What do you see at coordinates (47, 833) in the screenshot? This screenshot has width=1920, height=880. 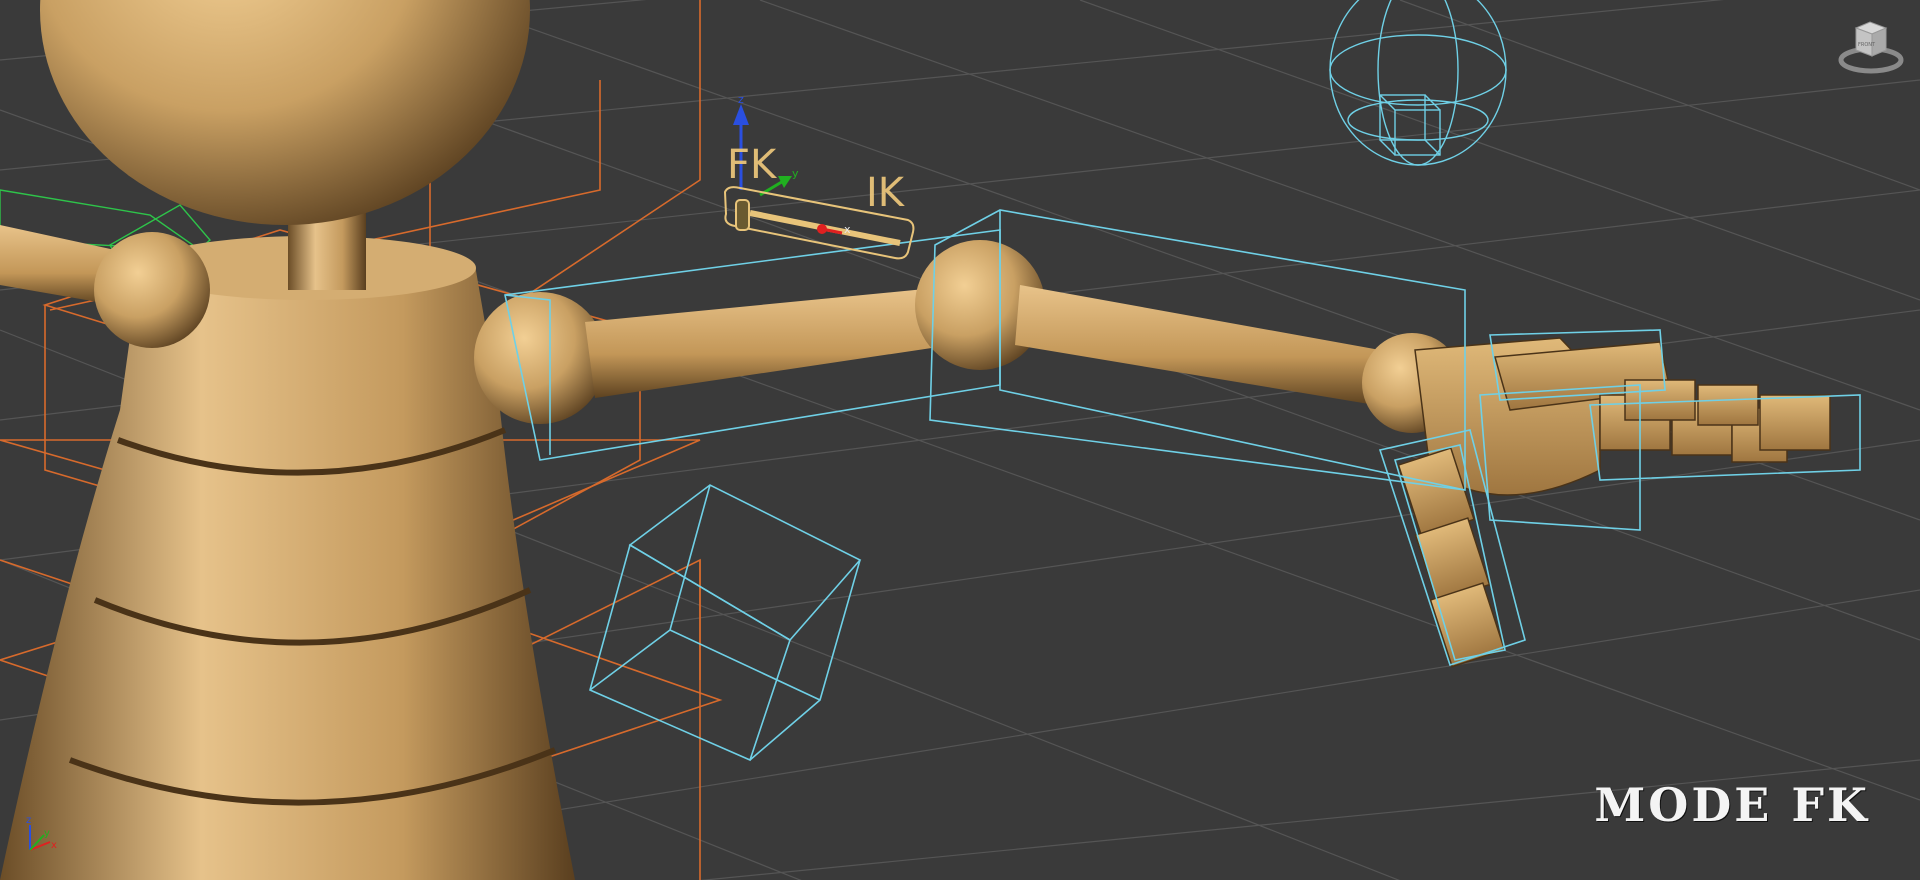 I see `world-y-label: y` at bounding box center [47, 833].